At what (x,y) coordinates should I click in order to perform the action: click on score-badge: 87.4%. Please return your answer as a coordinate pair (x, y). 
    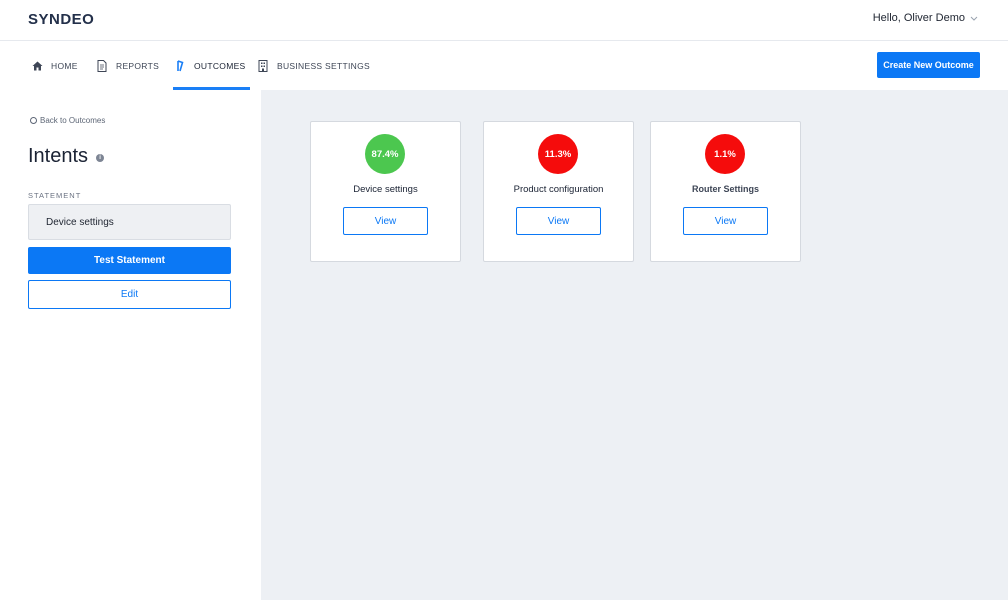
    Looking at the image, I should click on (385, 154).